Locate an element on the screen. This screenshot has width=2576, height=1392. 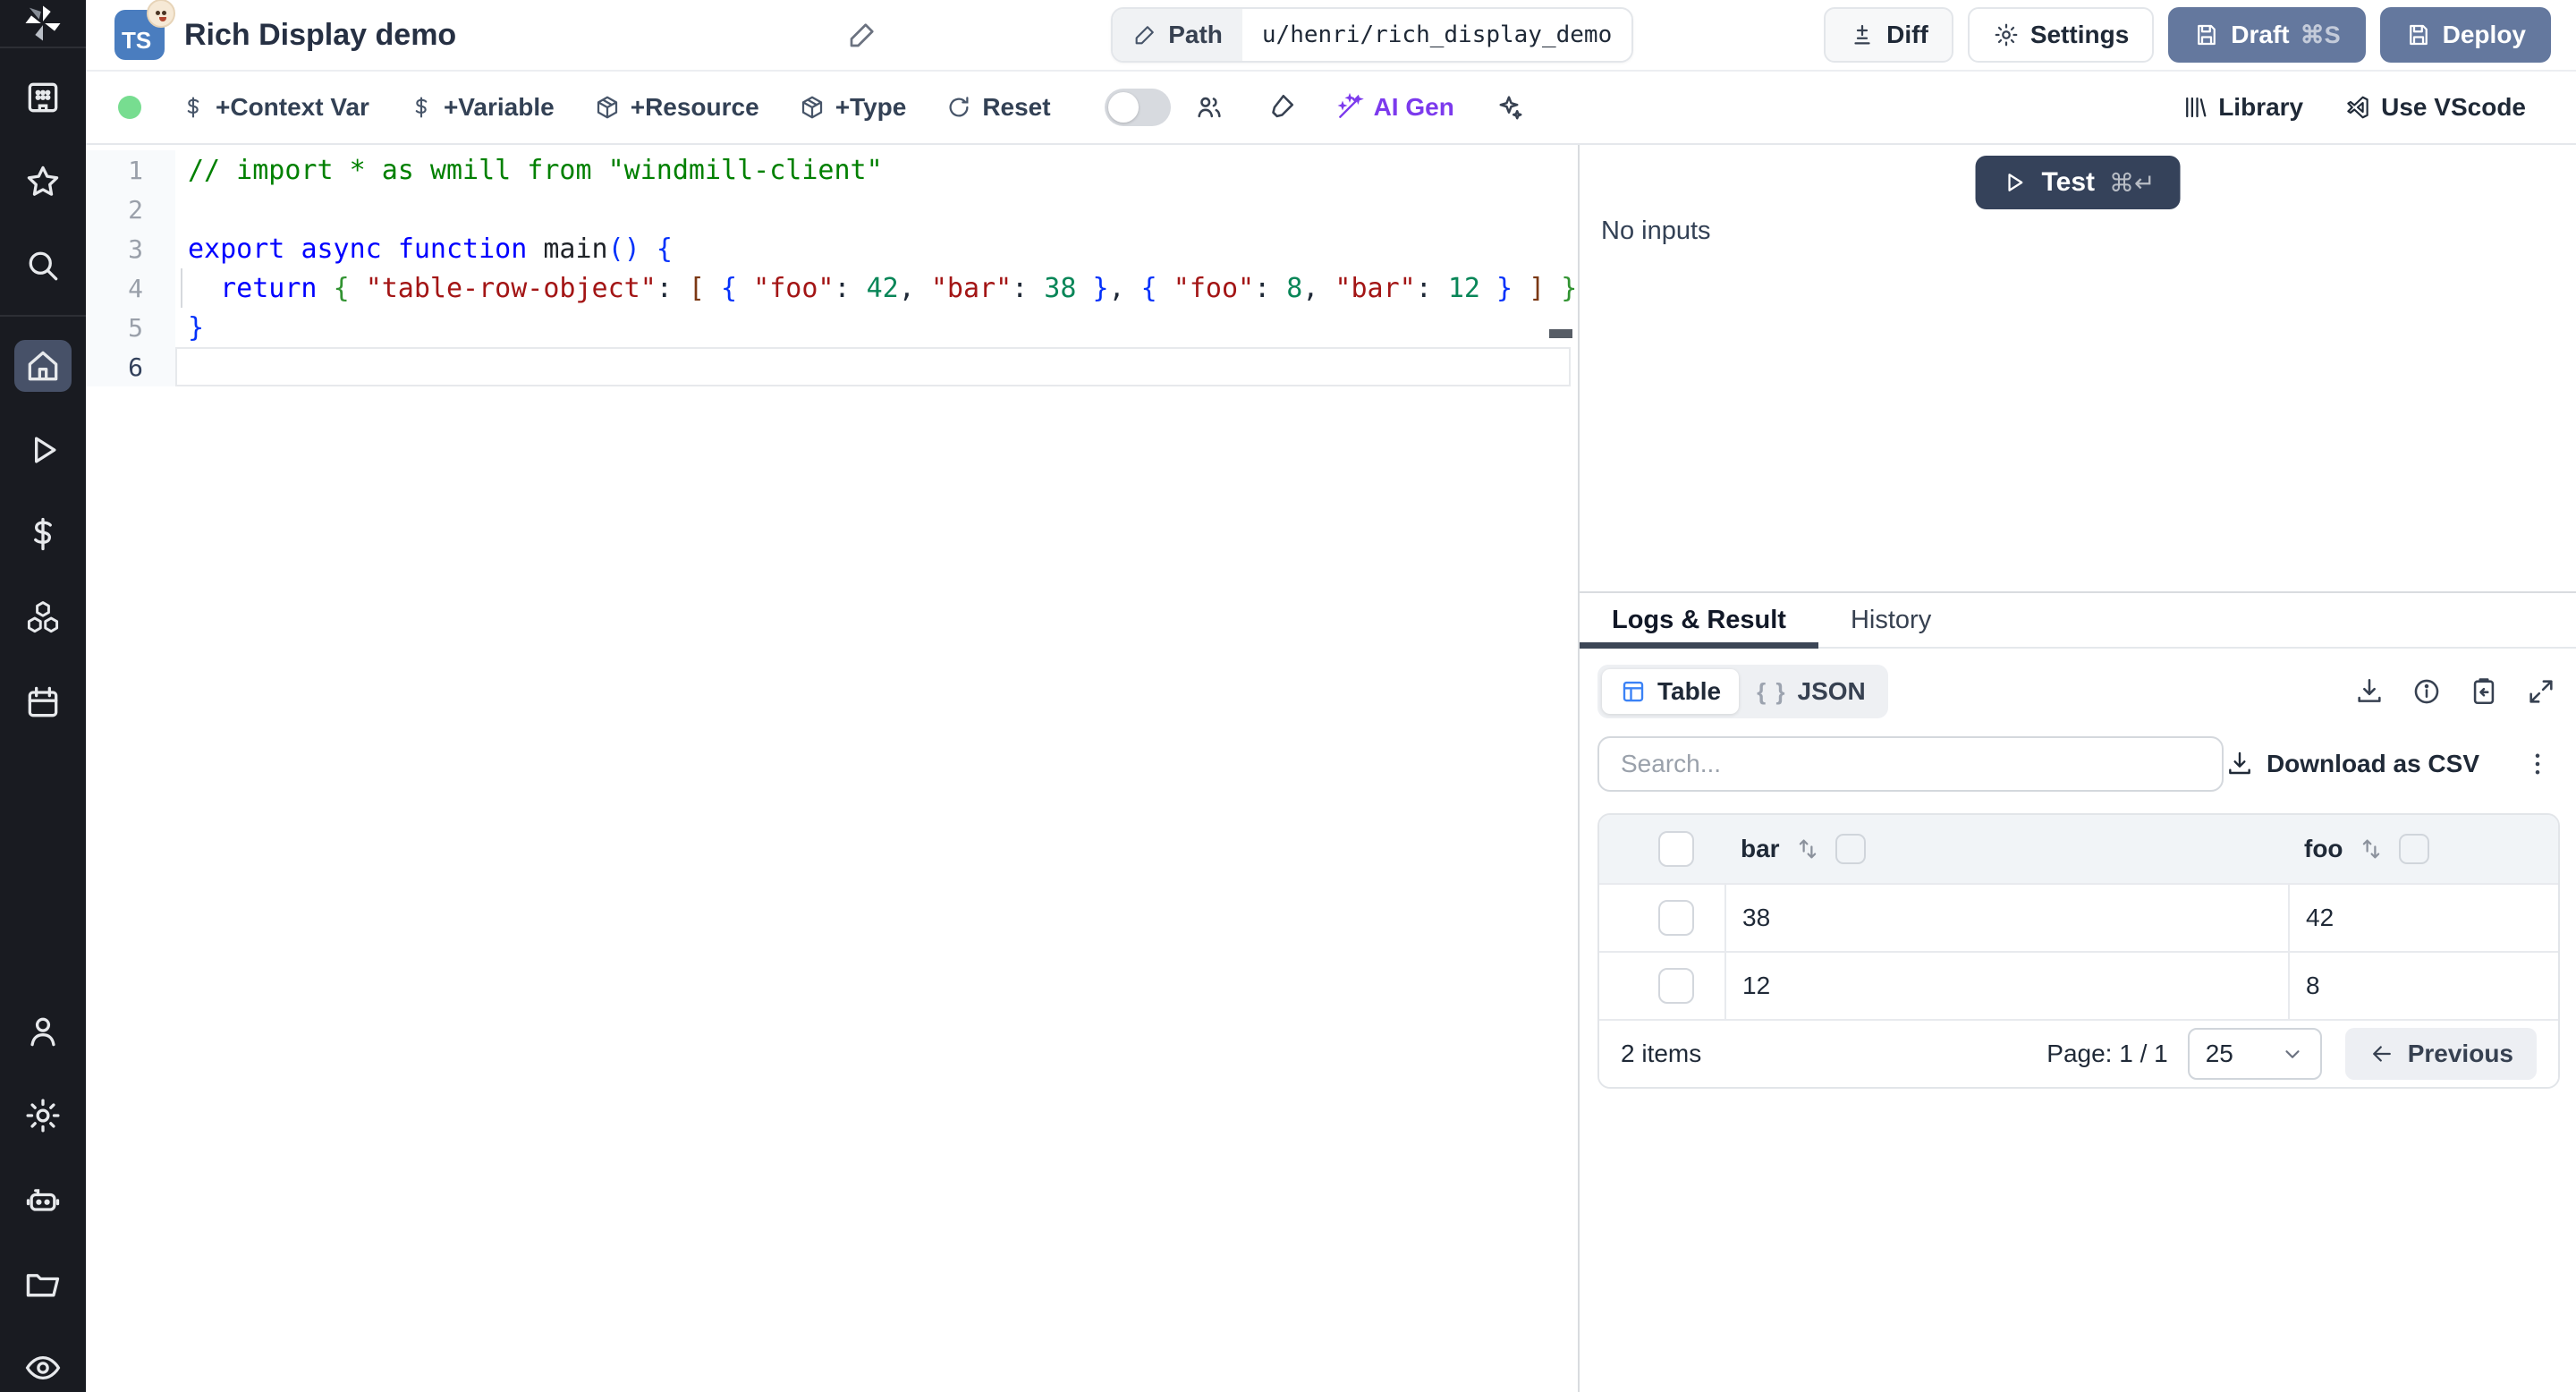
sidebar-item-apps is located at coordinates (43, 97).